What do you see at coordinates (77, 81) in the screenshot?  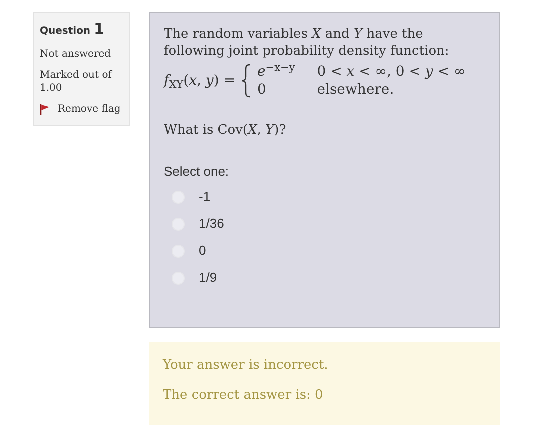 I see `marks-text: Marked out of 1.00` at bounding box center [77, 81].